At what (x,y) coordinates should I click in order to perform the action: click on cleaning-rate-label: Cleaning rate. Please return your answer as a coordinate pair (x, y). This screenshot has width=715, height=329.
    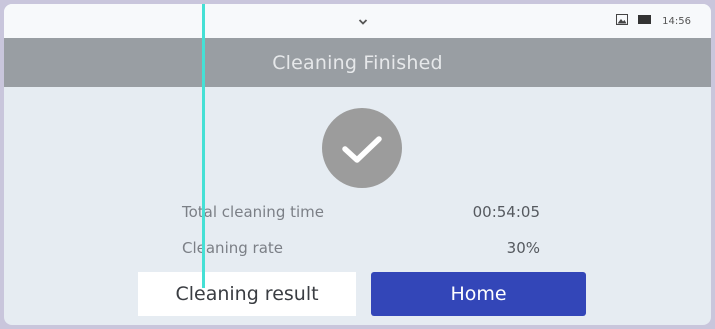
    Looking at the image, I should click on (233, 248).